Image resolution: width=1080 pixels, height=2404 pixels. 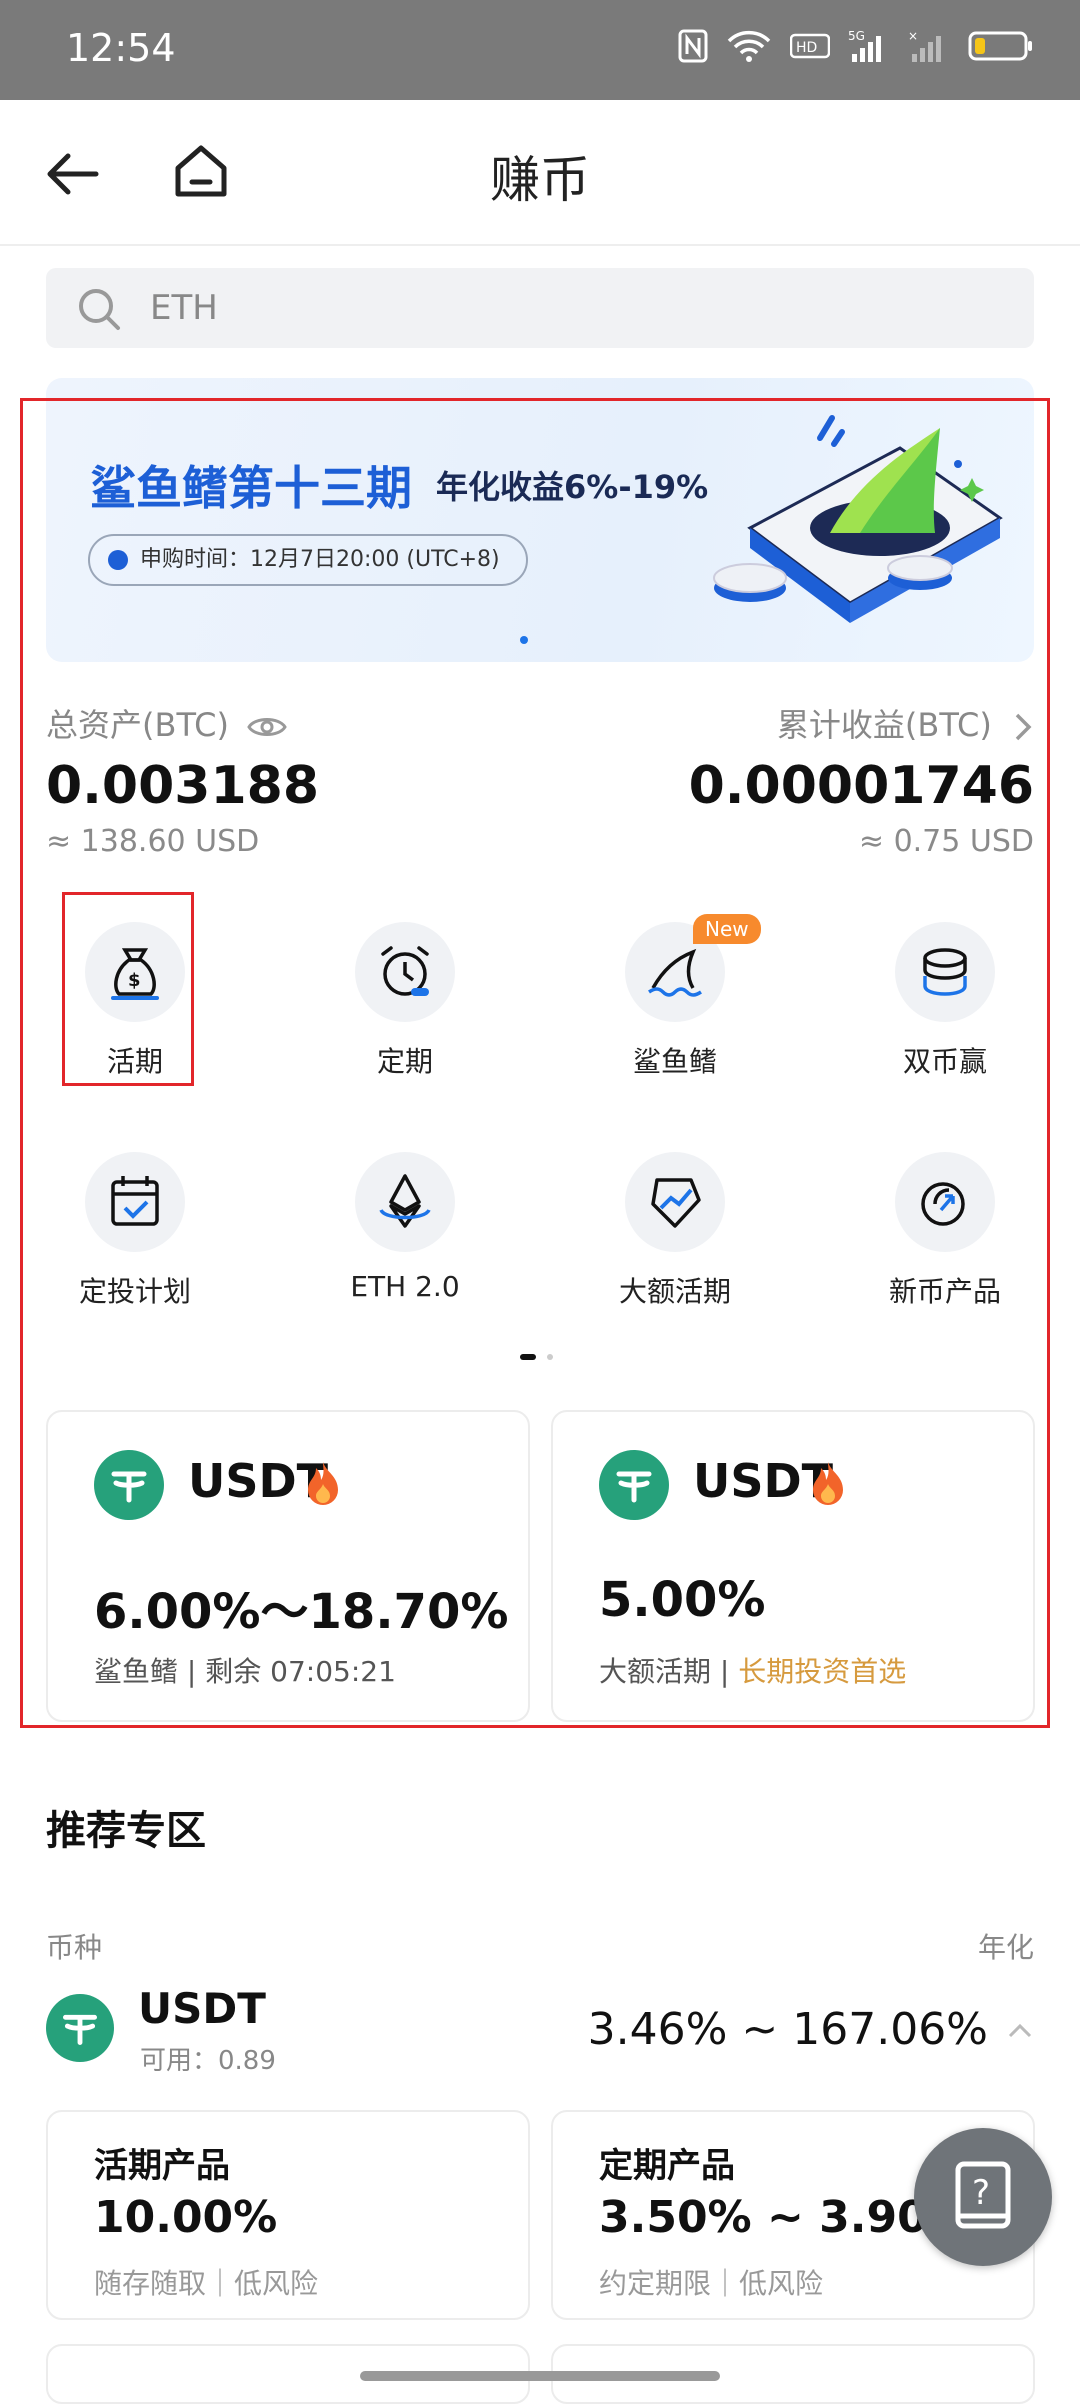 I want to click on product-title: 定期产品, so click(x=667, y=2166).